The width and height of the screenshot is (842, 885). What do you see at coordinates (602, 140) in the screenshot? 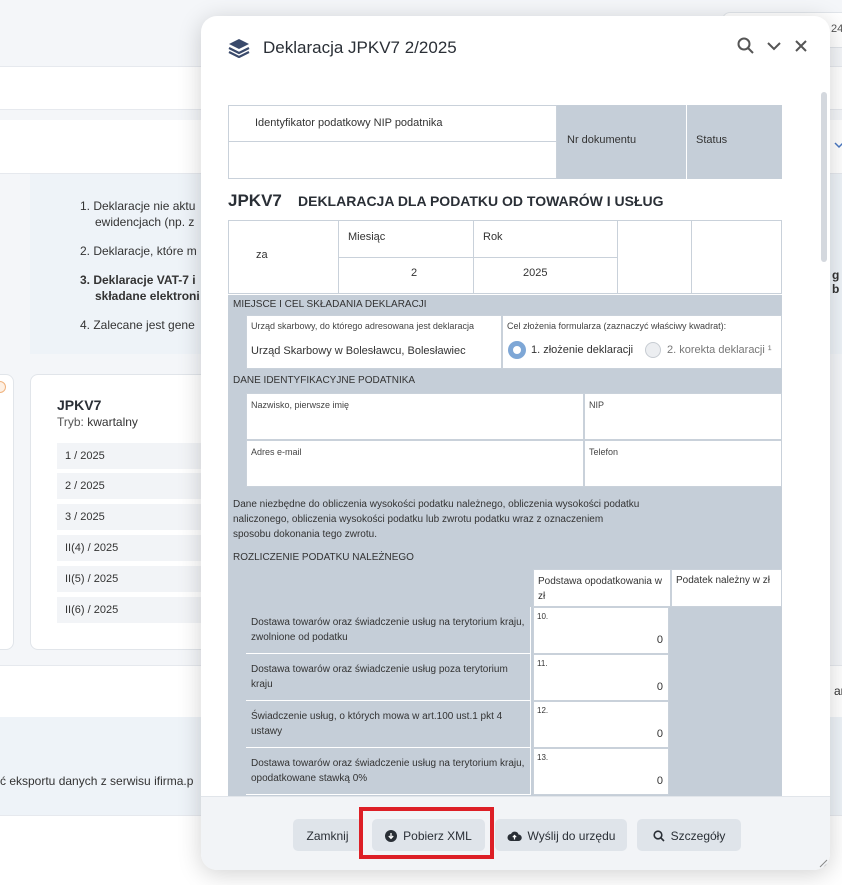
I see `doc-number-label: Nr dokumentu` at bounding box center [602, 140].